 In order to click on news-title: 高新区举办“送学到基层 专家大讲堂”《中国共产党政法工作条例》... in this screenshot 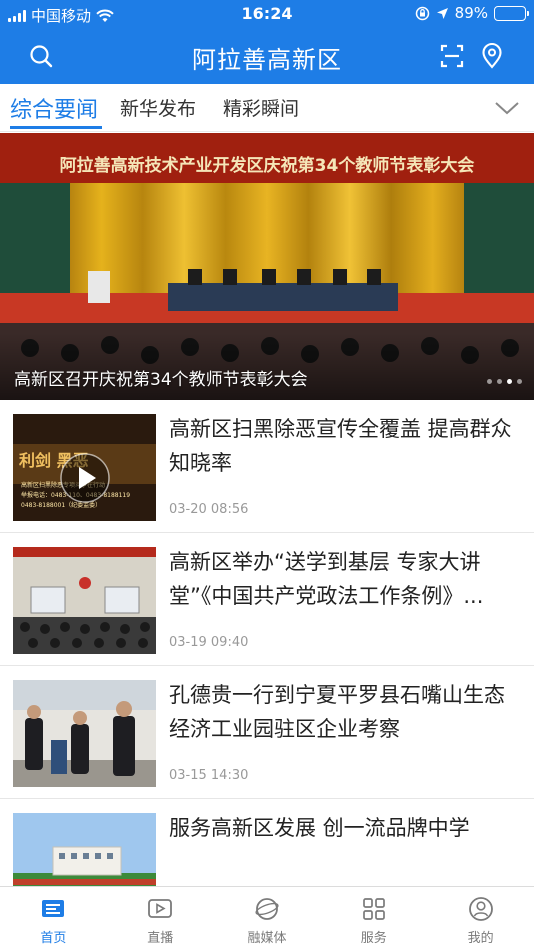, I will do `click(326, 579)`.